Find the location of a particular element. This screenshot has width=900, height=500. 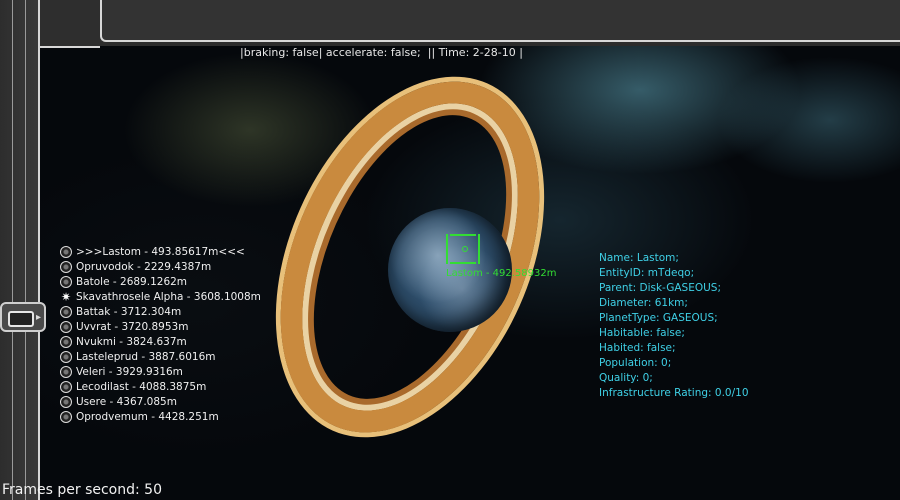

side-panel-handle: ▸ is located at coordinates (23, 317).